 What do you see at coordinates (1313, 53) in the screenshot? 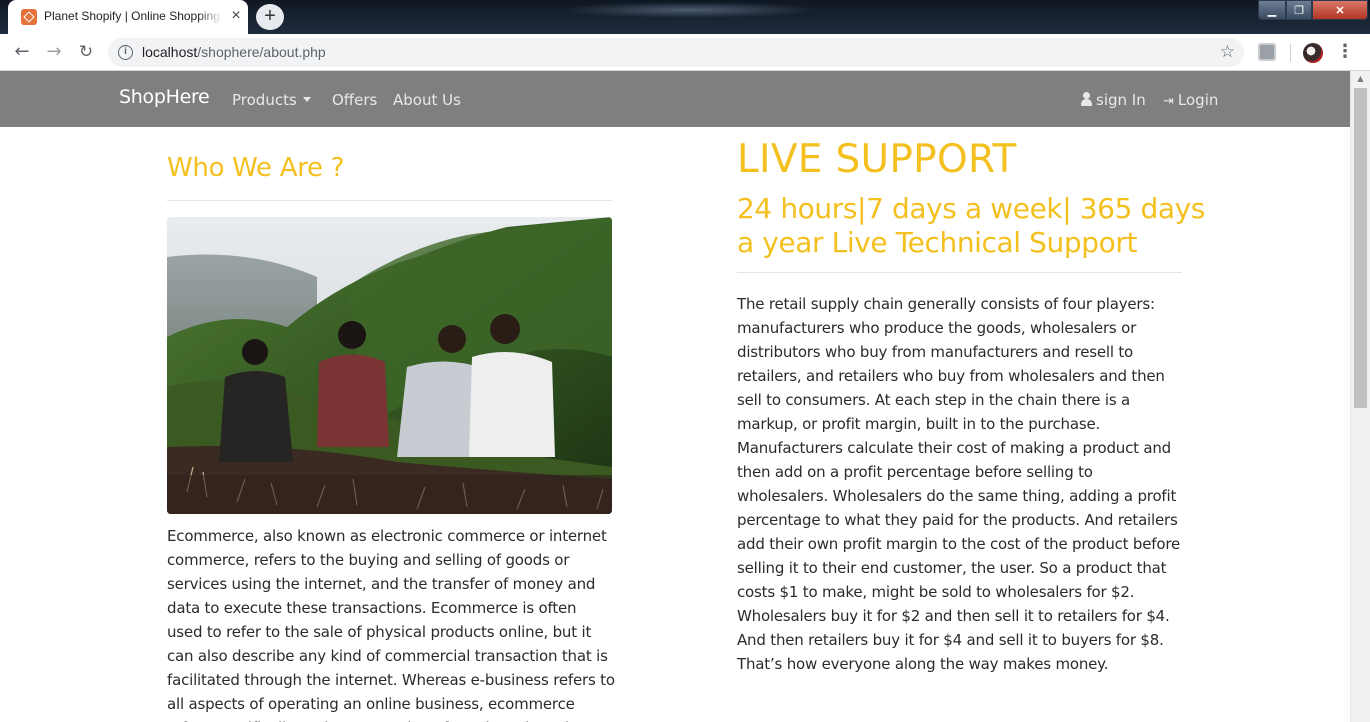
I see `profile-avatar-icon` at bounding box center [1313, 53].